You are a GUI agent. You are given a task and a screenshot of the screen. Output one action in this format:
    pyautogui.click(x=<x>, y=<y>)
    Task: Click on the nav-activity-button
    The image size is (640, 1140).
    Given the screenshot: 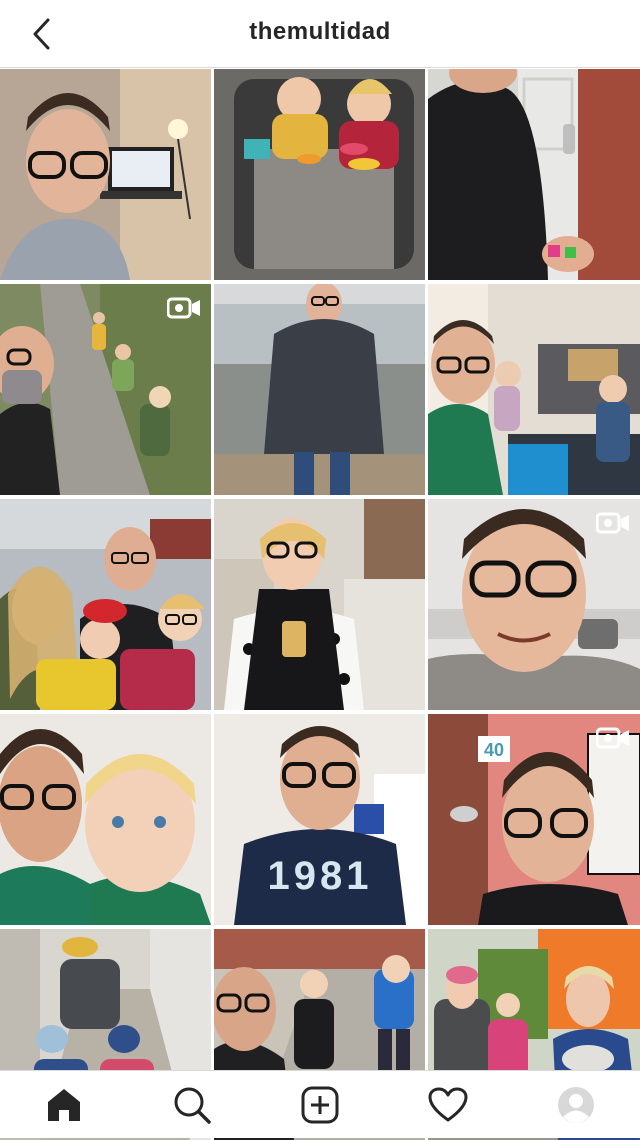 What is the action you would take?
    pyautogui.click(x=448, y=1105)
    